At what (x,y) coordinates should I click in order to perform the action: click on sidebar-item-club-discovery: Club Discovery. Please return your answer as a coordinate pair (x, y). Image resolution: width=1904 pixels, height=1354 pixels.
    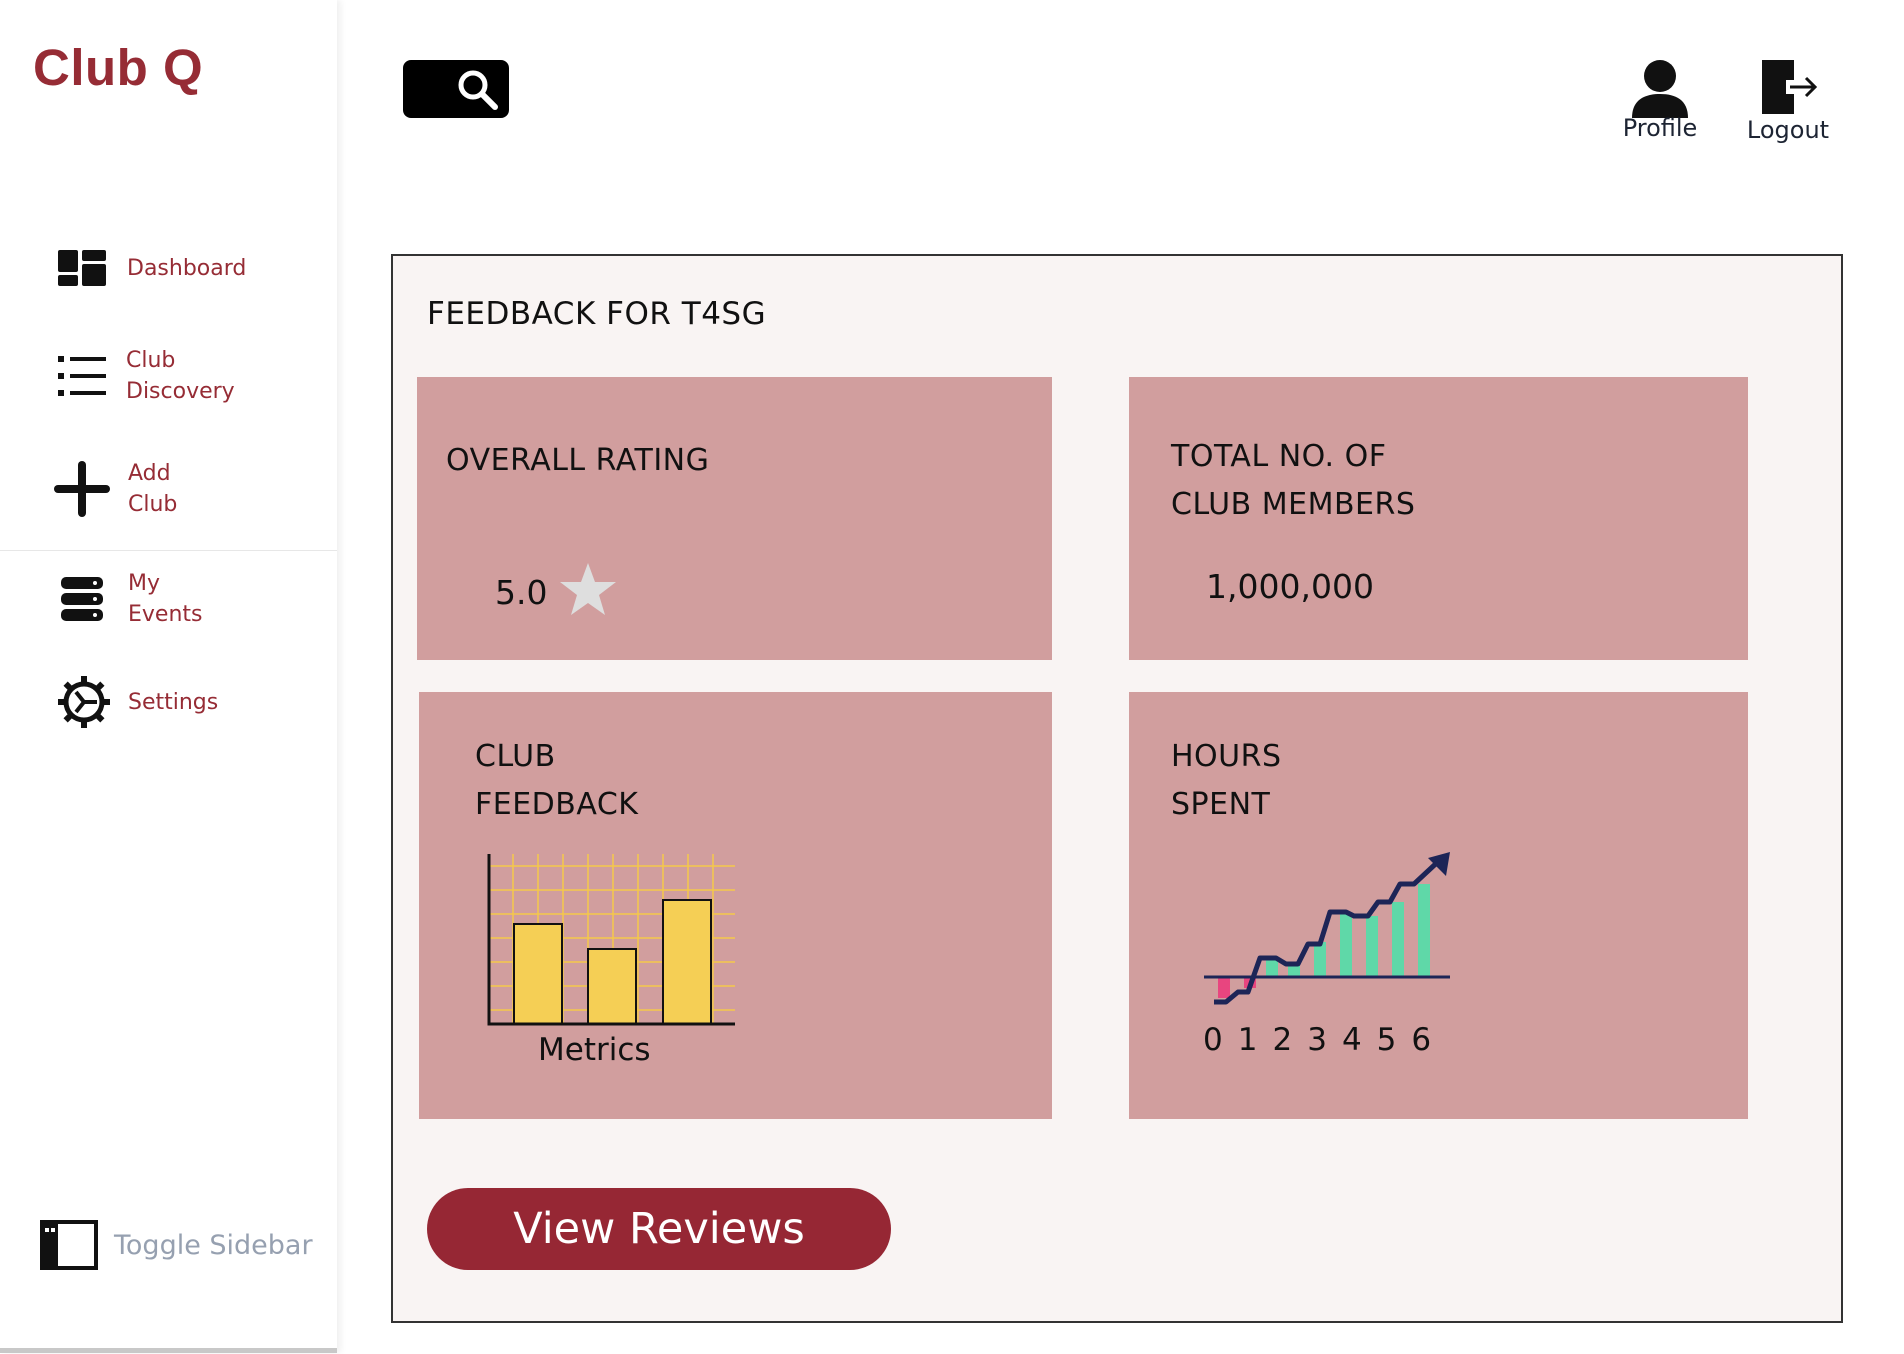
    Looking at the image, I should click on (143, 376).